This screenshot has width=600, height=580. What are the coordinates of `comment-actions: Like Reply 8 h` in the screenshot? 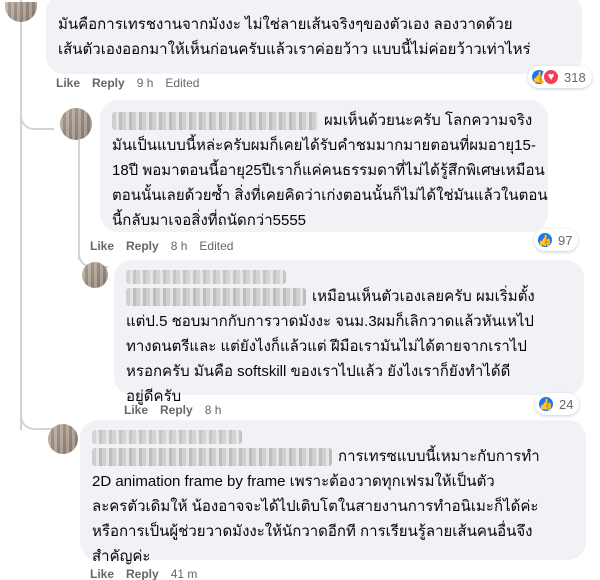 It's located at (172, 410).